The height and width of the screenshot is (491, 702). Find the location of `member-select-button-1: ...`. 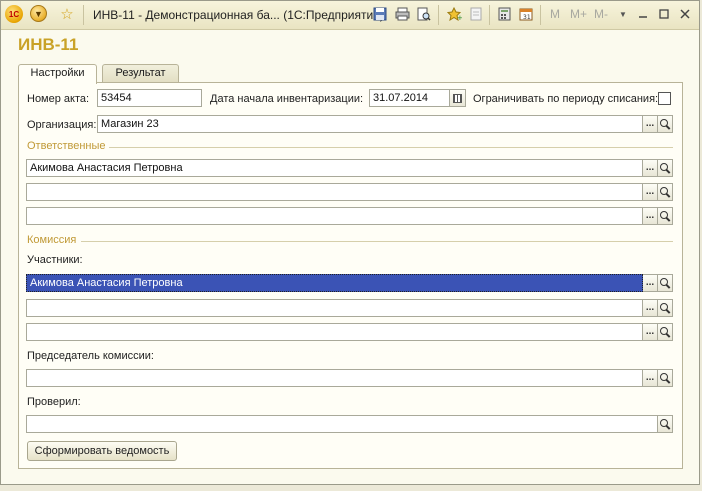

member-select-button-1: ... is located at coordinates (650, 283).